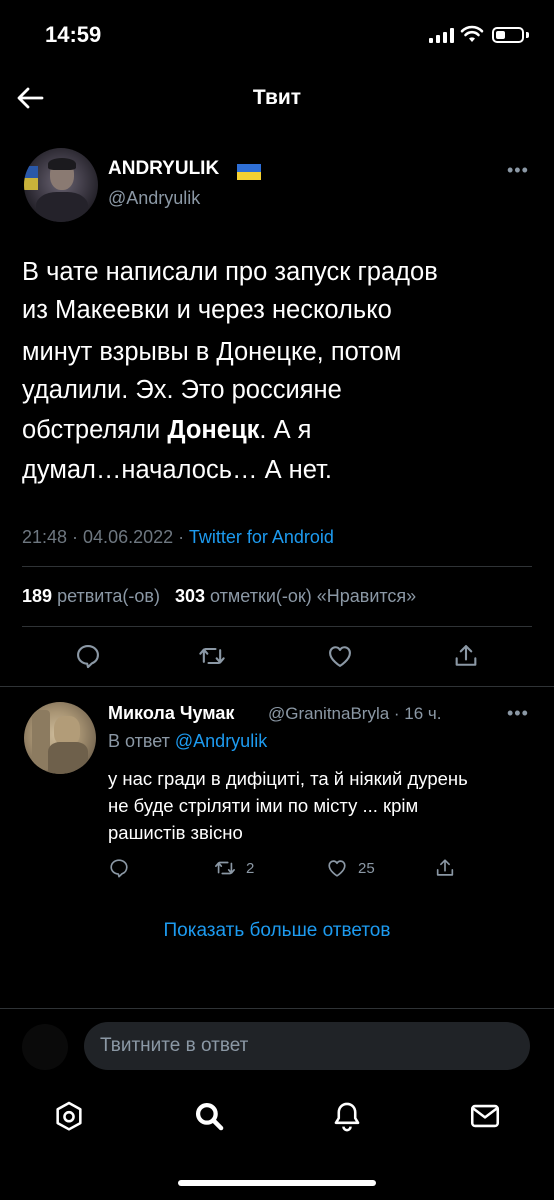 Image resolution: width=554 pixels, height=1200 pixels. Describe the element at coordinates (366, 868) in the screenshot. I see `reply-like-count: 25` at that location.